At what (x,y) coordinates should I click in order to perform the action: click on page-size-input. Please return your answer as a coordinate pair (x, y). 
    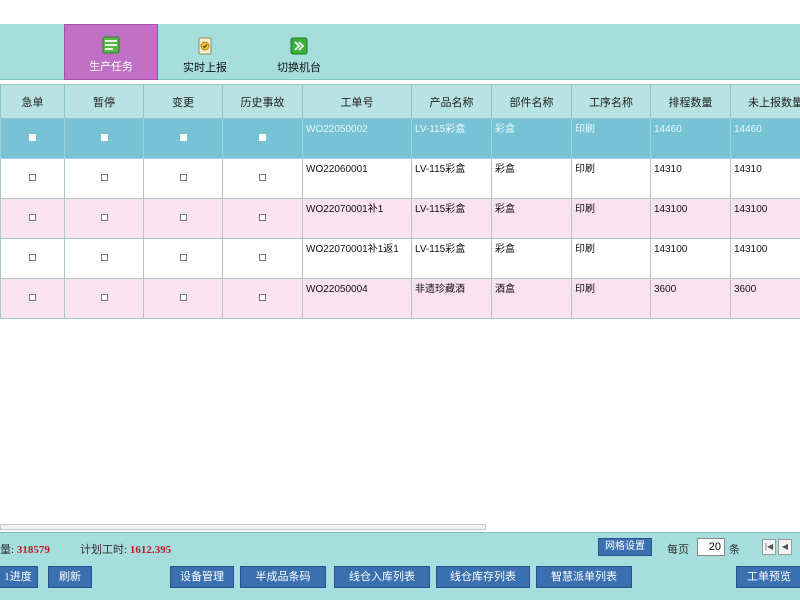
    Looking at the image, I should click on (711, 547).